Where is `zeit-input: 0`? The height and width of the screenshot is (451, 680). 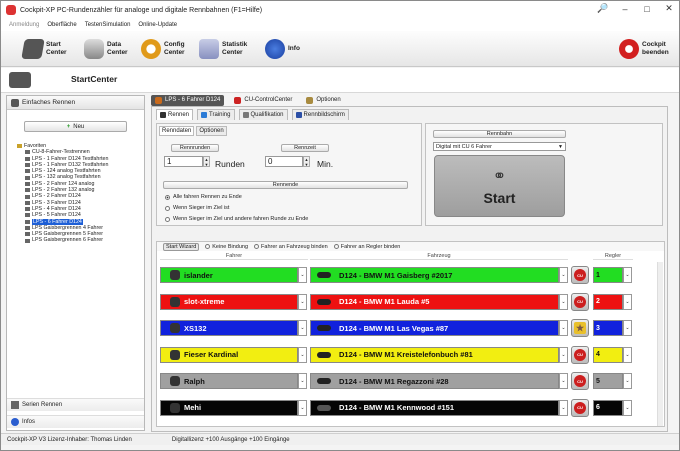
zeit-input: 0 is located at coordinates (284, 161).